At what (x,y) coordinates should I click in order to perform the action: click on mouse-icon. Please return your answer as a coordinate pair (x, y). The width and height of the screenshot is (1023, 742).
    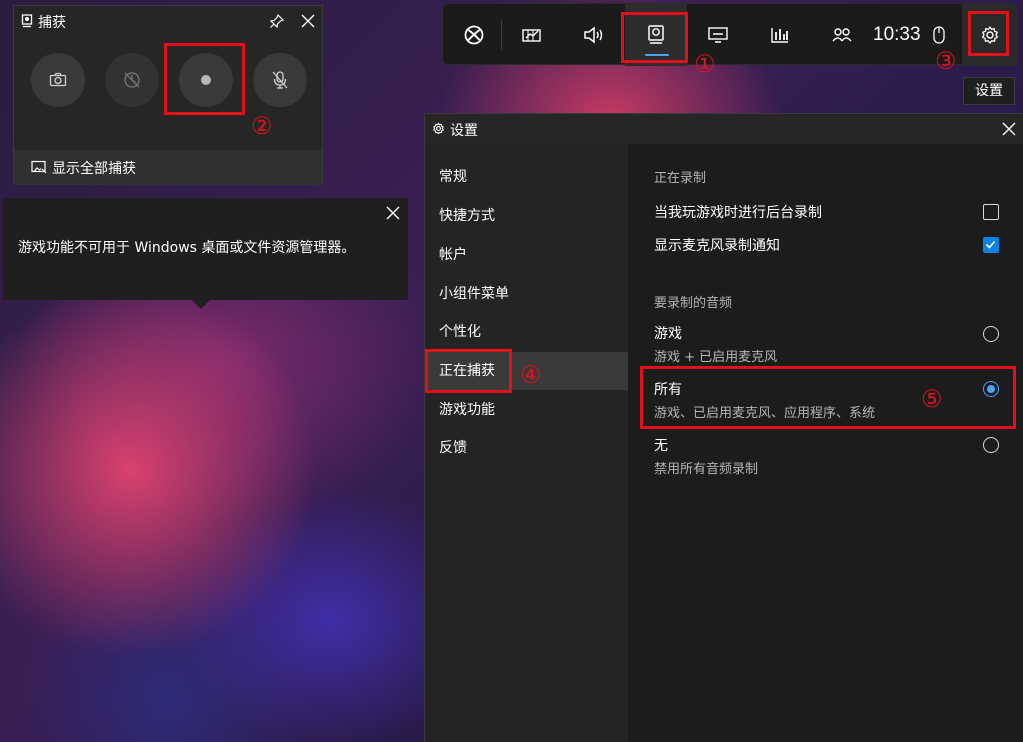
    Looking at the image, I should click on (939, 35).